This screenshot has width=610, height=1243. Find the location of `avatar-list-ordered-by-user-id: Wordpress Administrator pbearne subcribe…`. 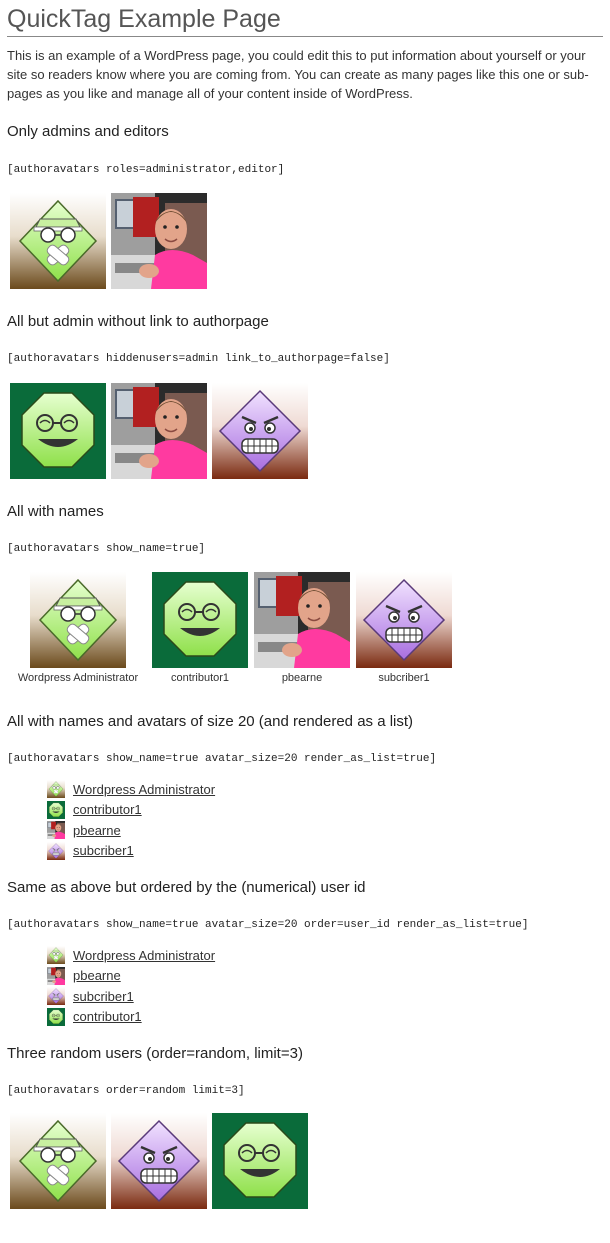

avatar-list-ordered-by-user-id: Wordpress Administrator pbearne subcribe… is located at coordinates (131, 986).